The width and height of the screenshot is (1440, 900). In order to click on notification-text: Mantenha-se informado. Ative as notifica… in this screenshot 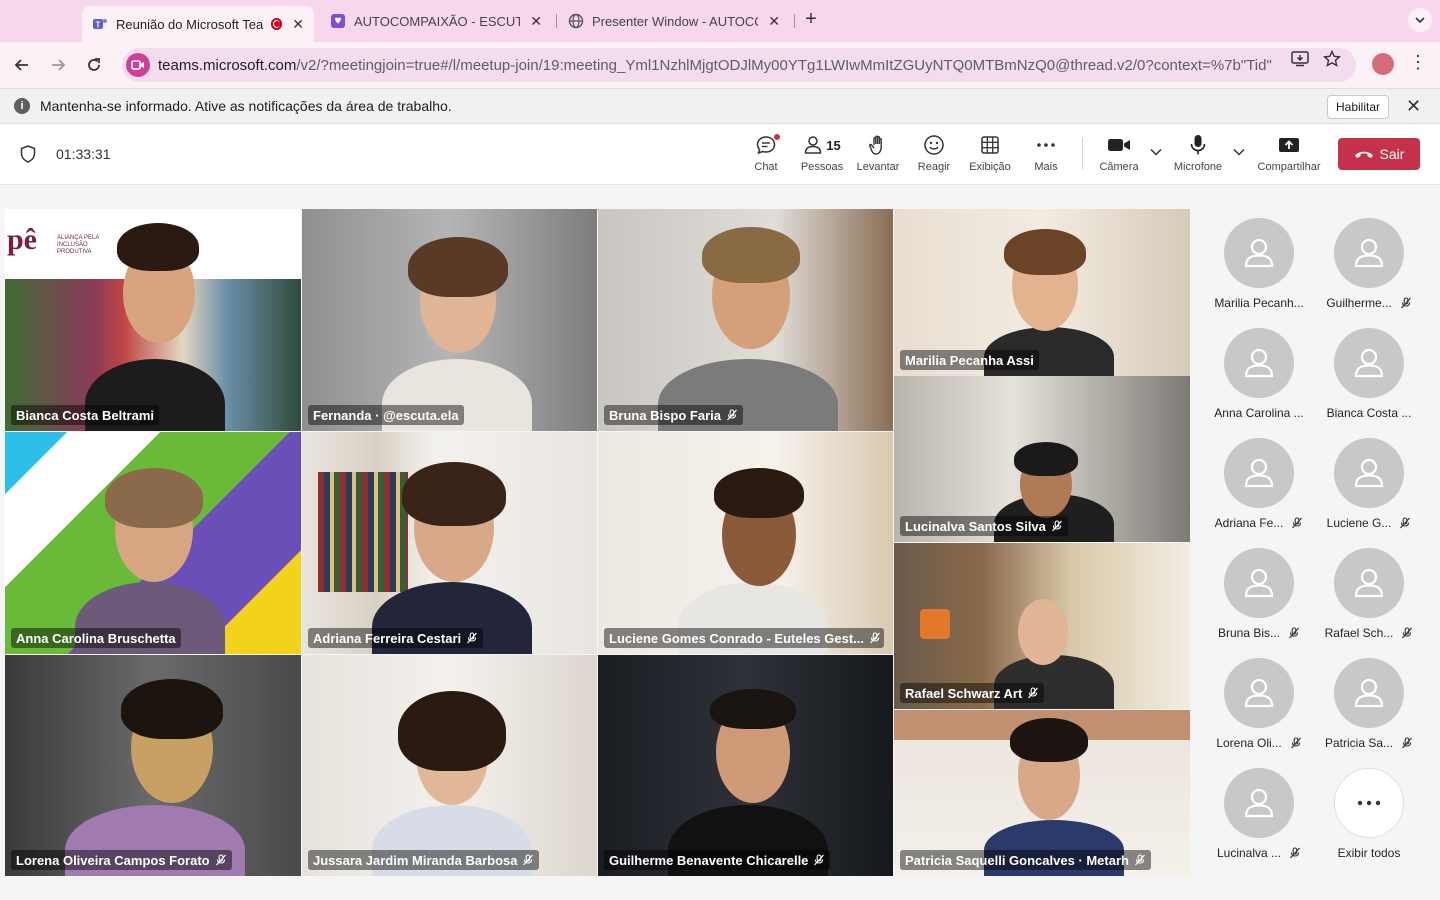, I will do `click(246, 106)`.